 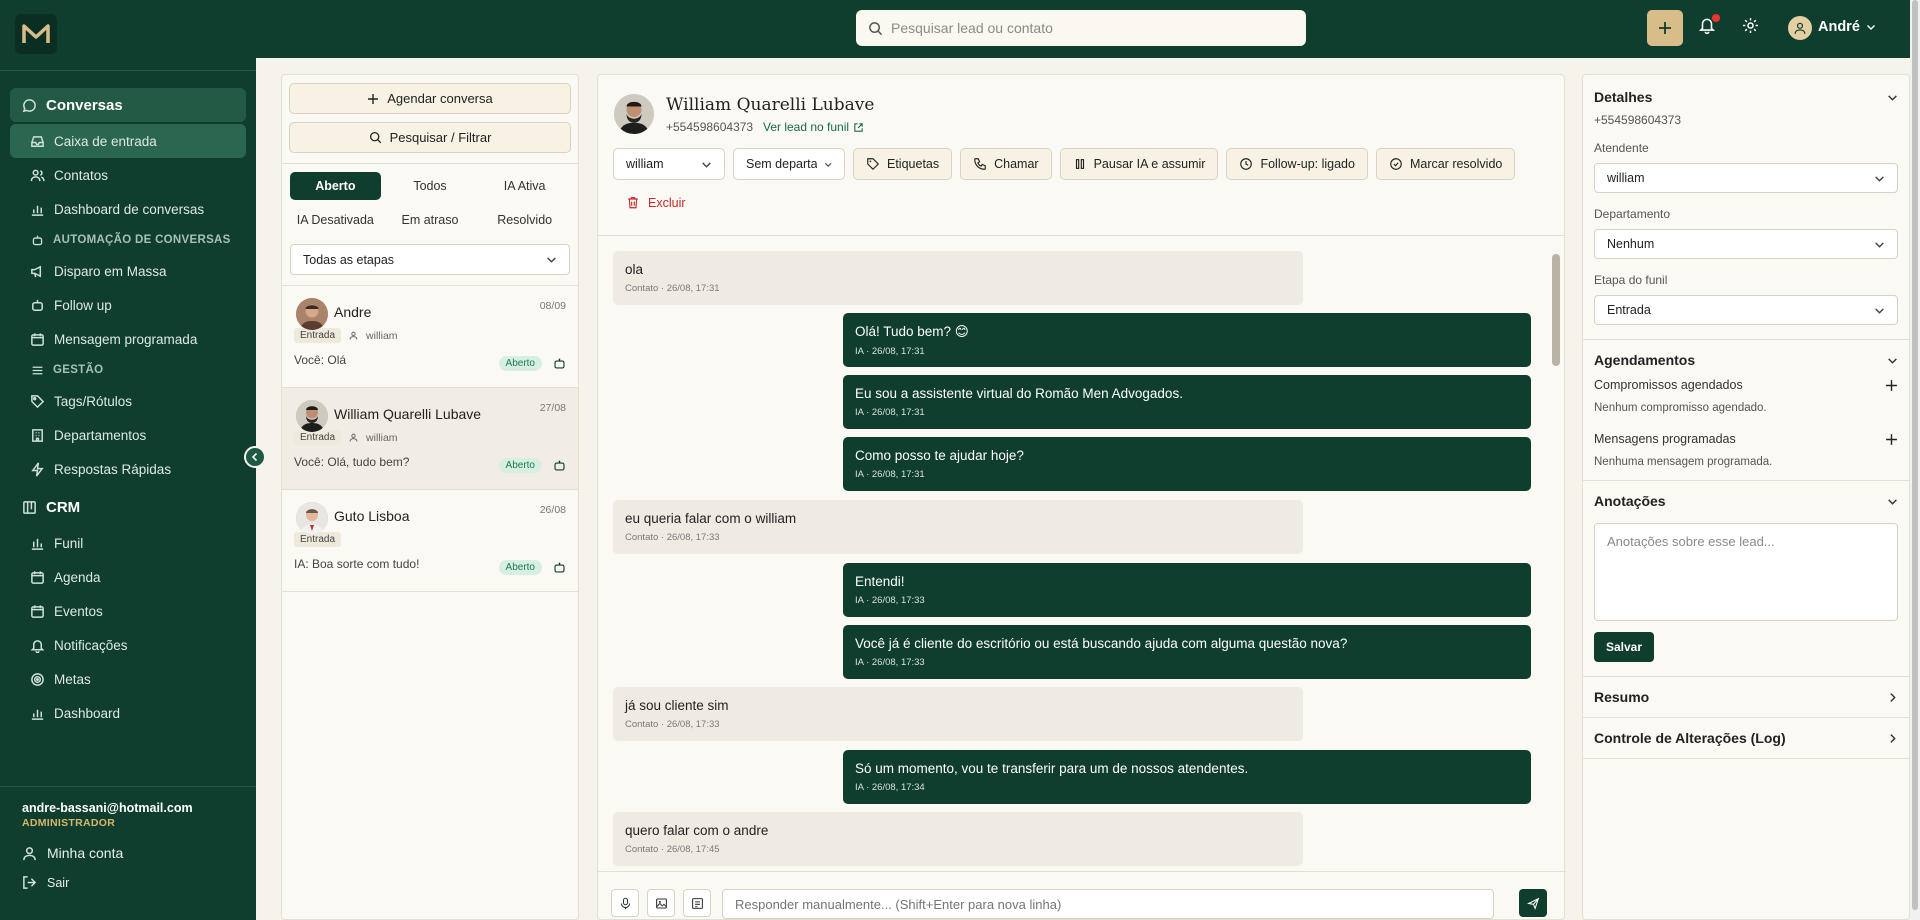 What do you see at coordinates (710, 127) in the screenshot?
I see `chat-contact-phone: +554598604373` at bounding box center [710, 127].